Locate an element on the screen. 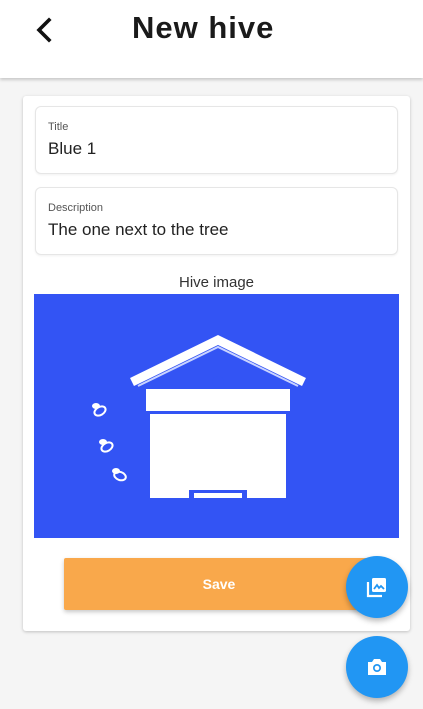 This screenshot has height=709, width=423. app-bar: New hive is located at coordinates (211, 39).